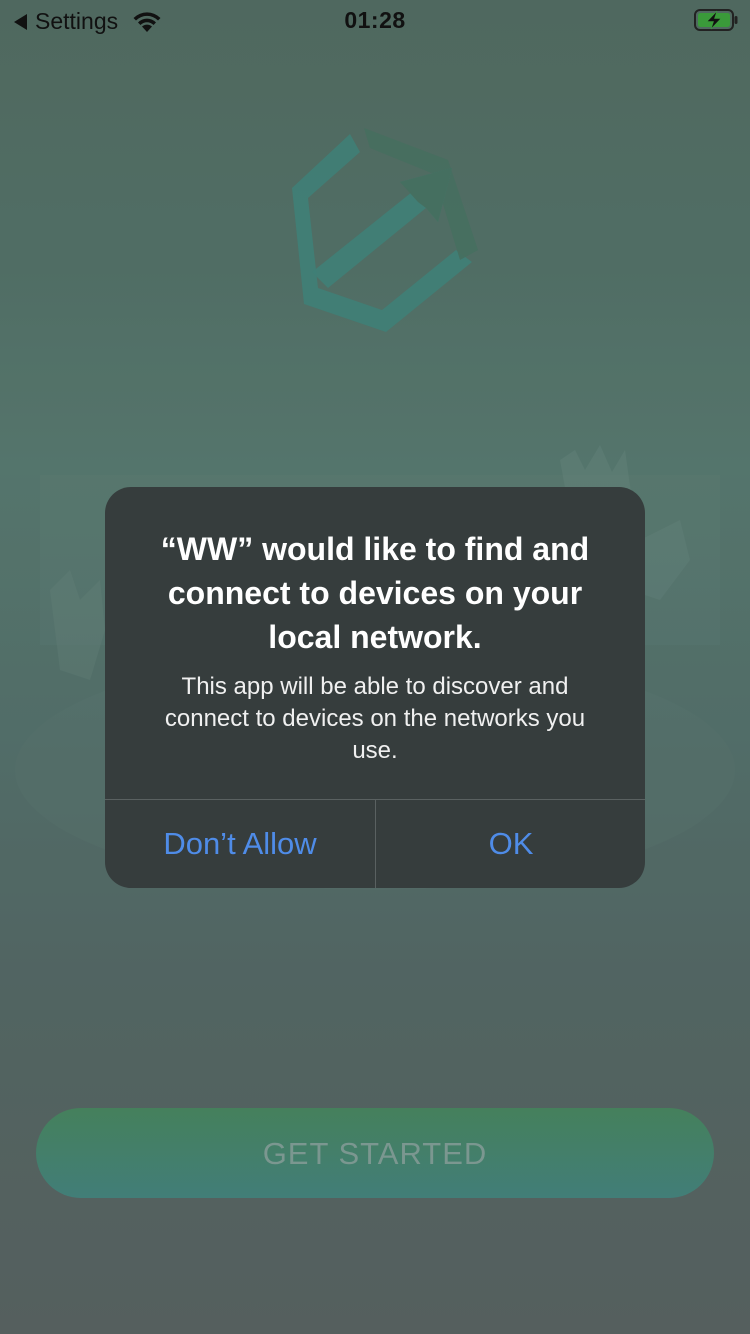 This screenshot has width=750, height=1334. Describe the element at coordinates (385, 230) in the screenshot. I see `hexagon-arrow-logo-icon` at that location.